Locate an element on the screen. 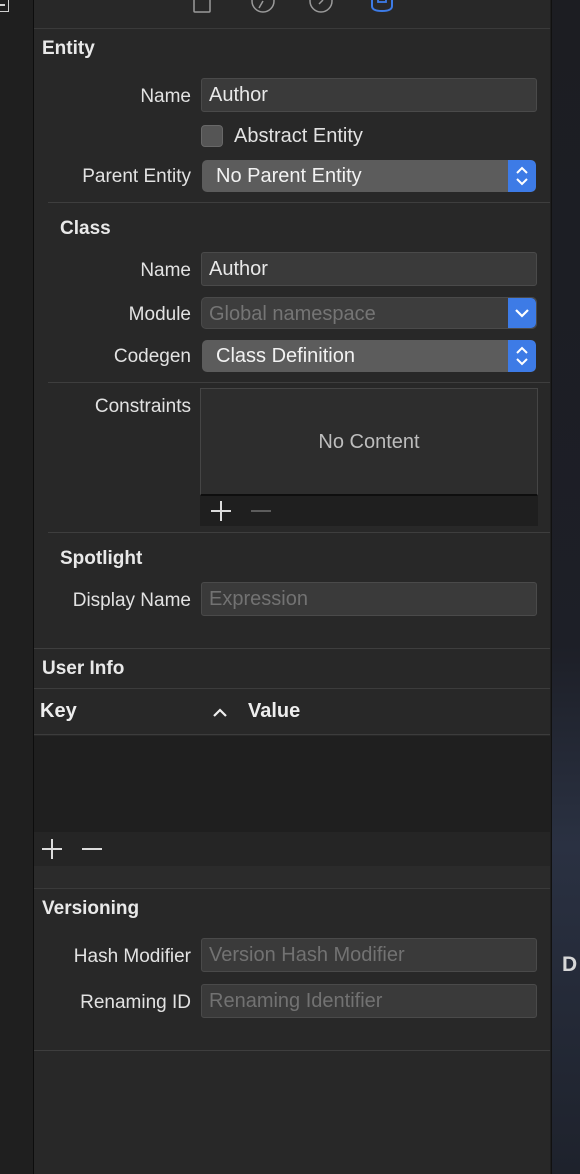 The width and height of the screenshot is (580, 1174). key-column-header: Key is located at coordinates (58, 711).